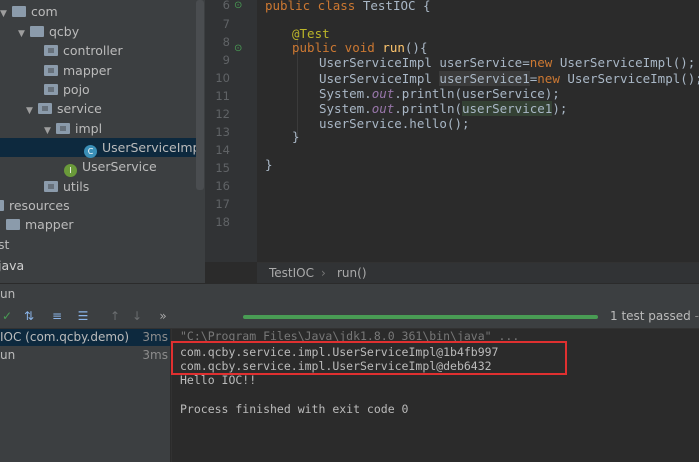 This screenshot has width=699, height=462. Describe the element at coordinates (73, 128) in the screenshot. I see `tree-item-impl: ▼ impl` at that location.